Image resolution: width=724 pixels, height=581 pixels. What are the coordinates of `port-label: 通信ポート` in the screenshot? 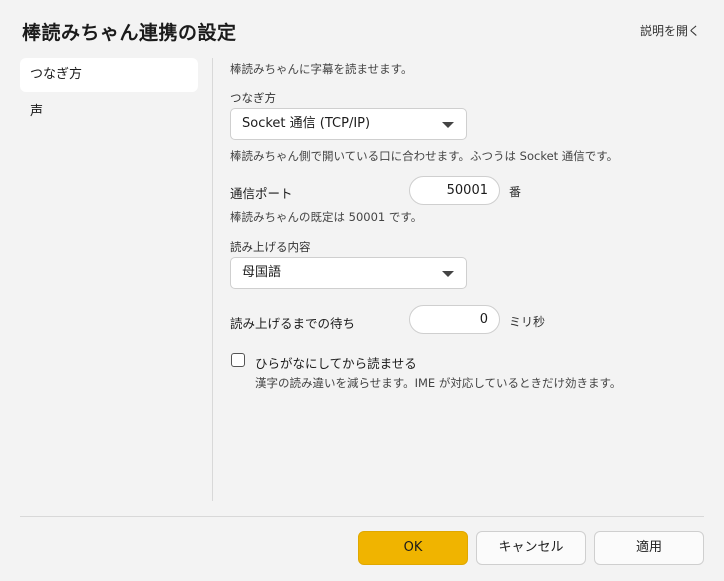 It's located at (261, 193).